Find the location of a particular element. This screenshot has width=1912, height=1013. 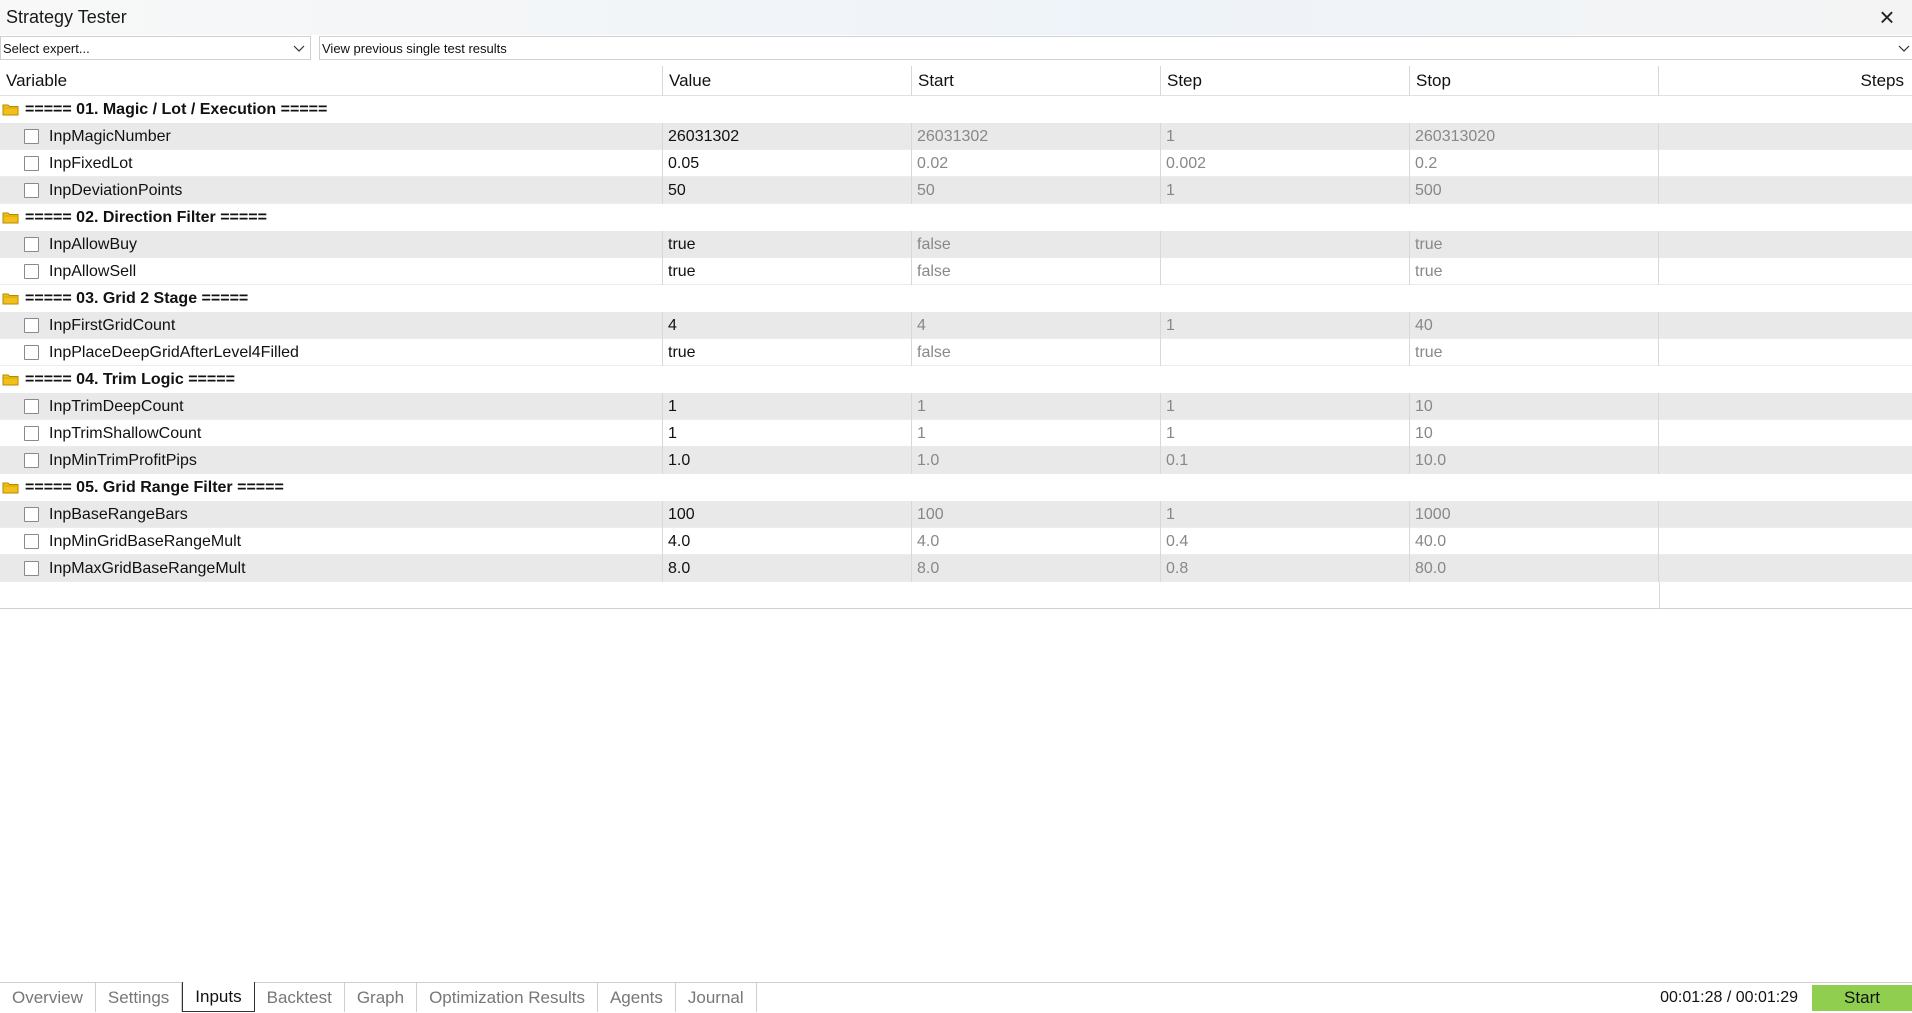

value-cell: 0.05 is located at coordinates (787, 163).